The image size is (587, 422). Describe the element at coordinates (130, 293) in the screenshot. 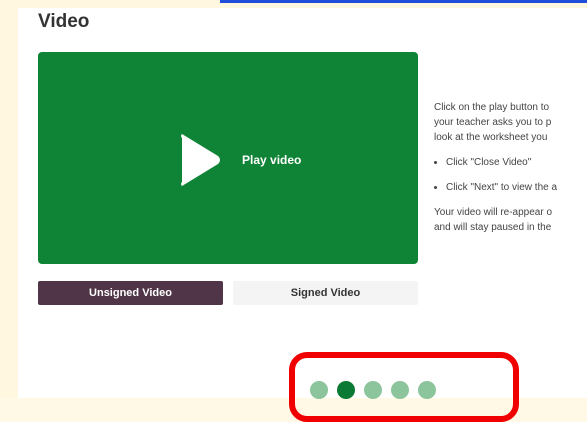

I see `unsigned-video-tab: Unsigned Video` at that location.